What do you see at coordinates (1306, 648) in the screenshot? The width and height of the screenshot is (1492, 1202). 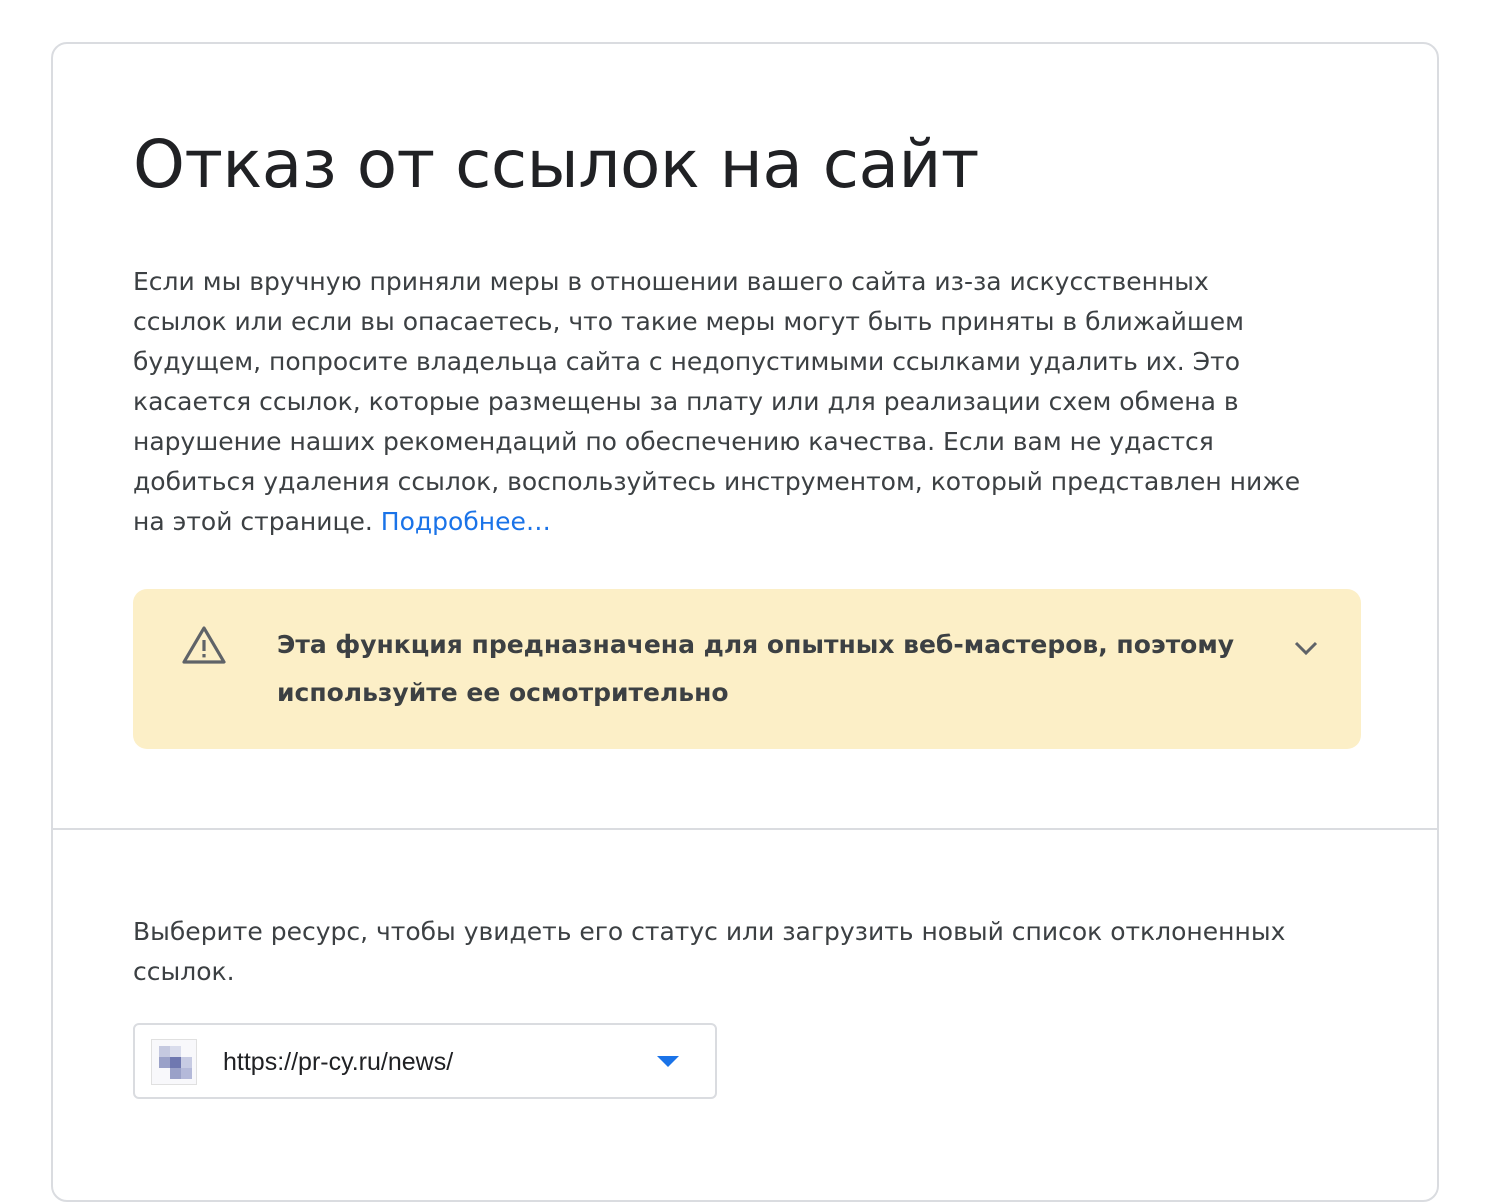 I see `chevron-down-icon` at bounding box center [1306, 648].